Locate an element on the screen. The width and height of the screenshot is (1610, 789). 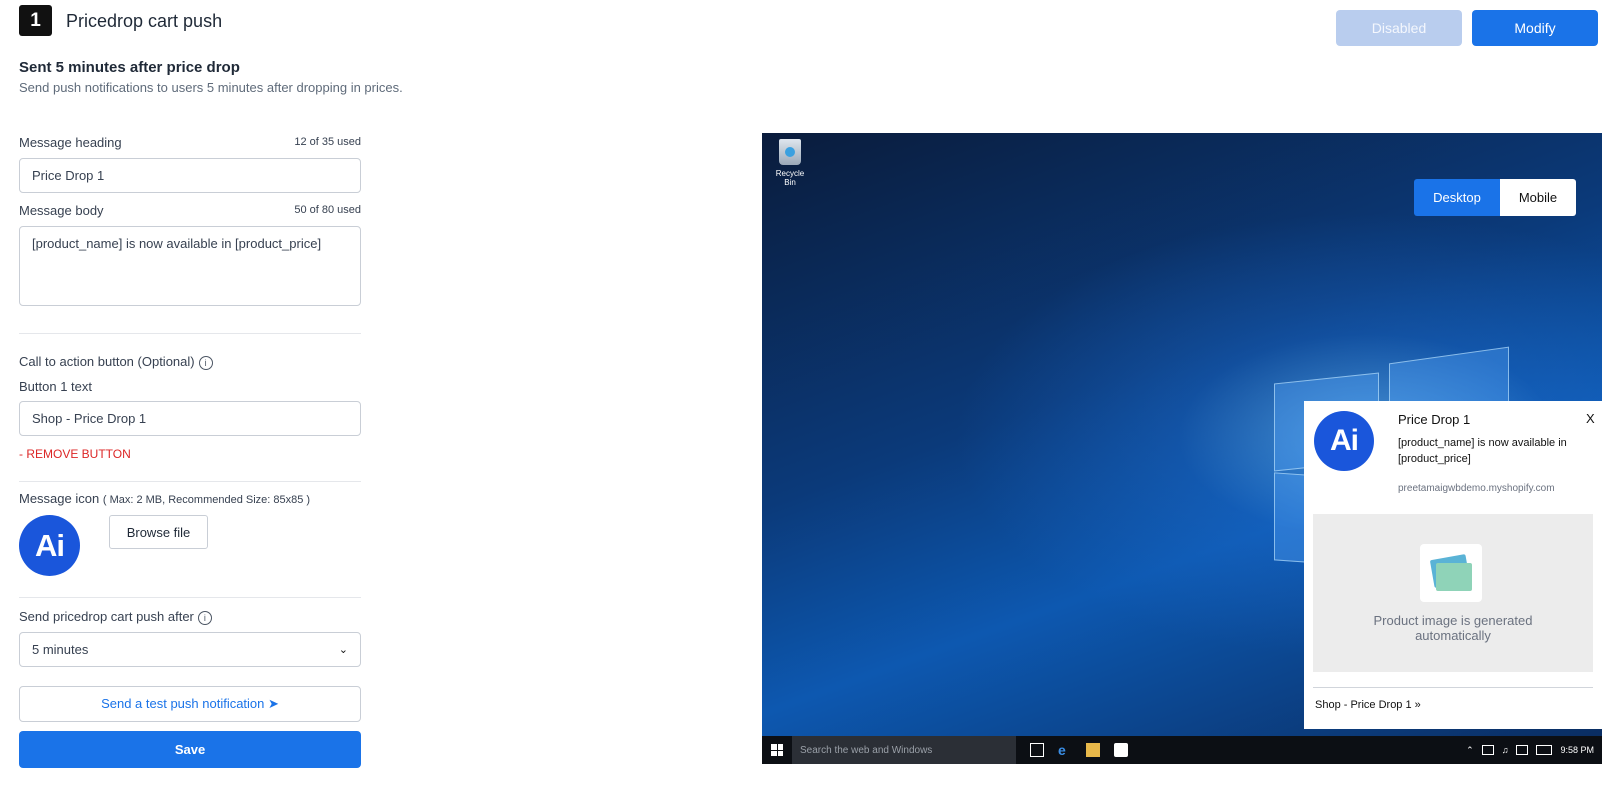
preview-device-toggle: Desktop Mobile is located at coordinates (1495, 197).